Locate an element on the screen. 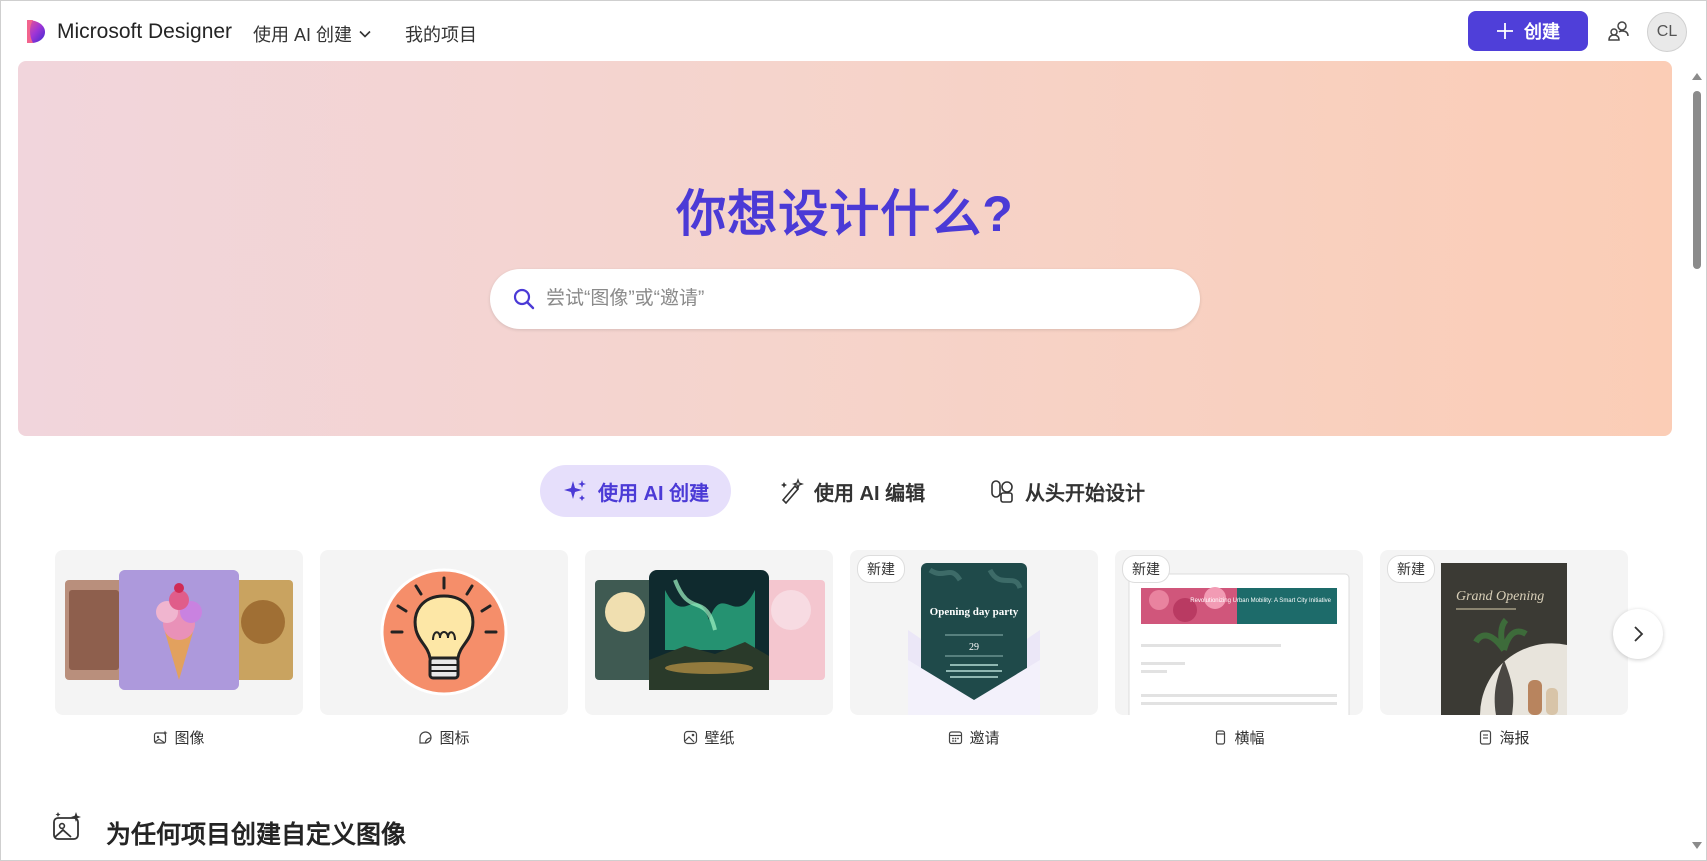  card-invitation: 新建 Opening day party 29 is located at coordinates (974, 632).